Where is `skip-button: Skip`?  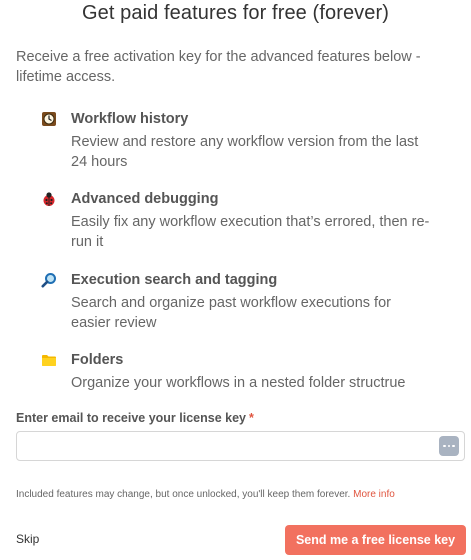
skip-button: Skip is located at coordinates (27, 539).